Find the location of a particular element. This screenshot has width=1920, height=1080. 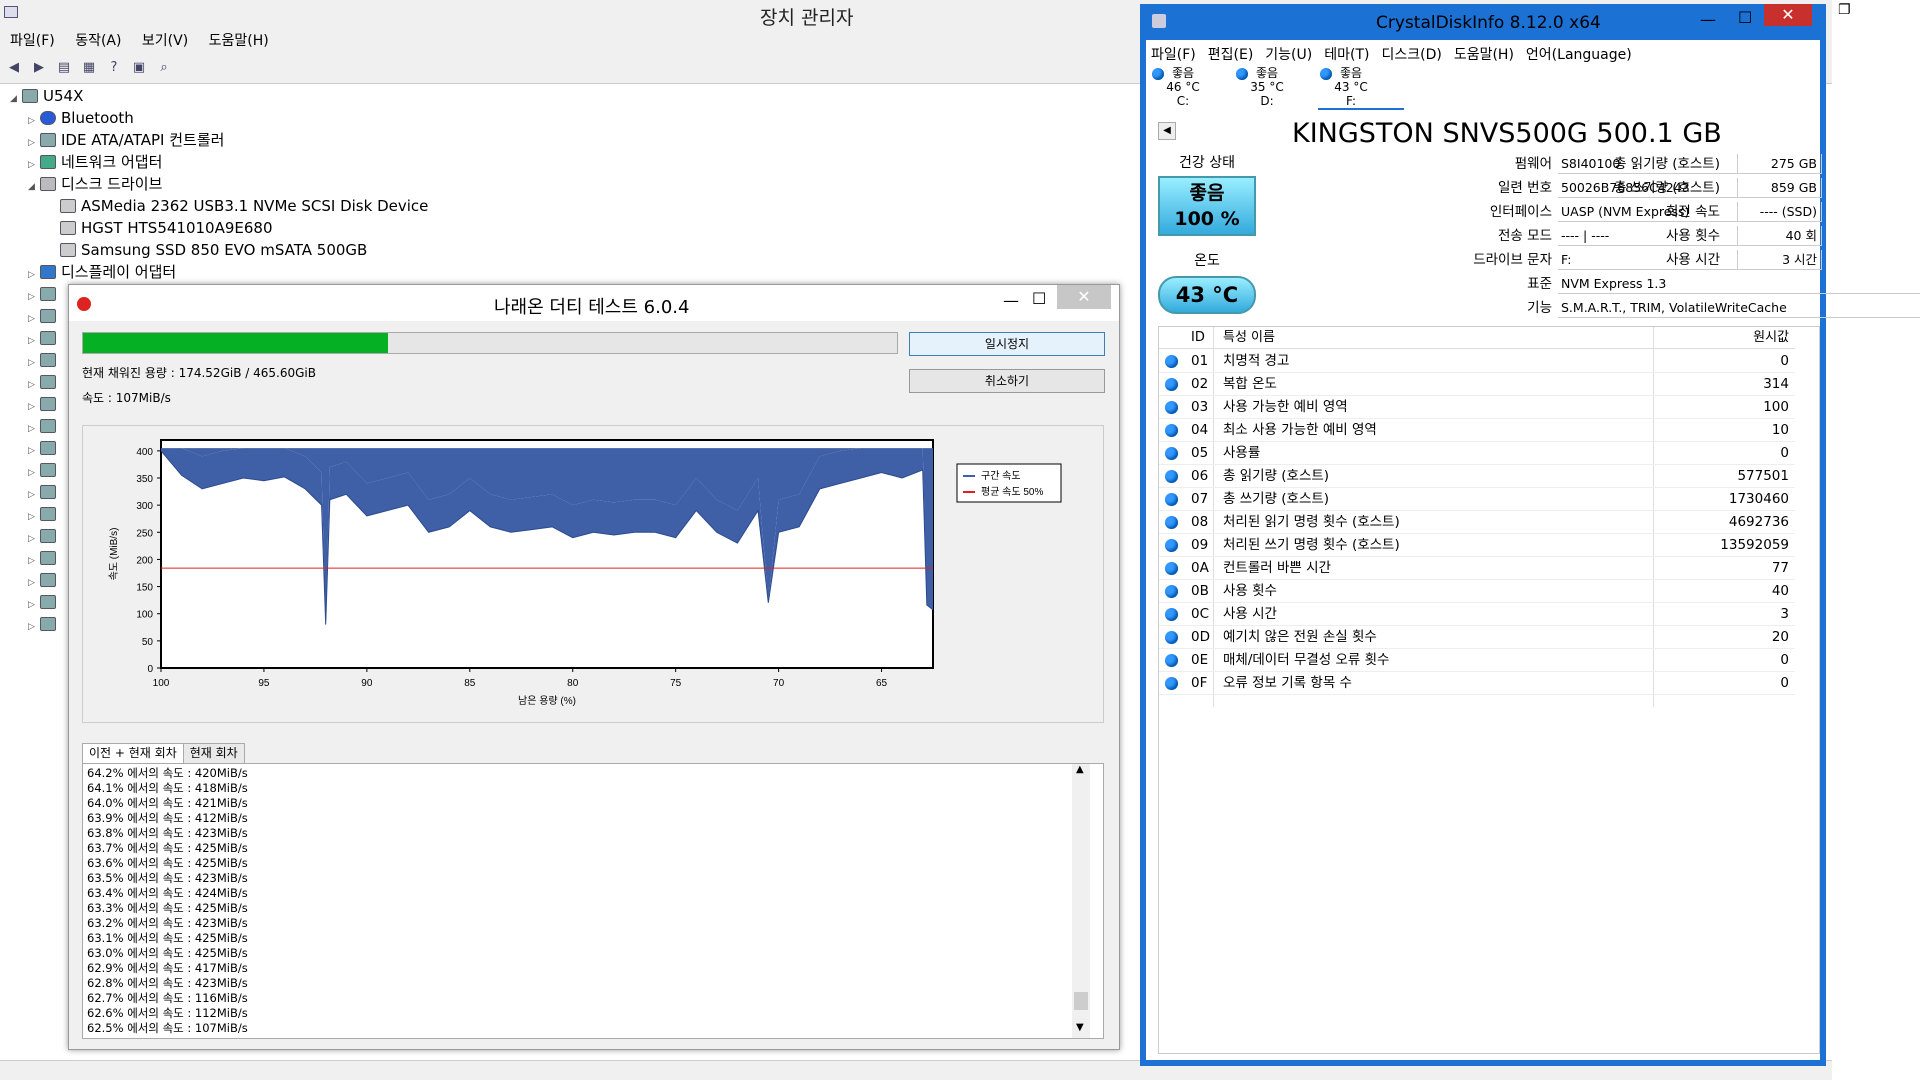

smart-row: 0A 컨트롤러 바쁜 시간 77 is located at coordinates (1477, 568).